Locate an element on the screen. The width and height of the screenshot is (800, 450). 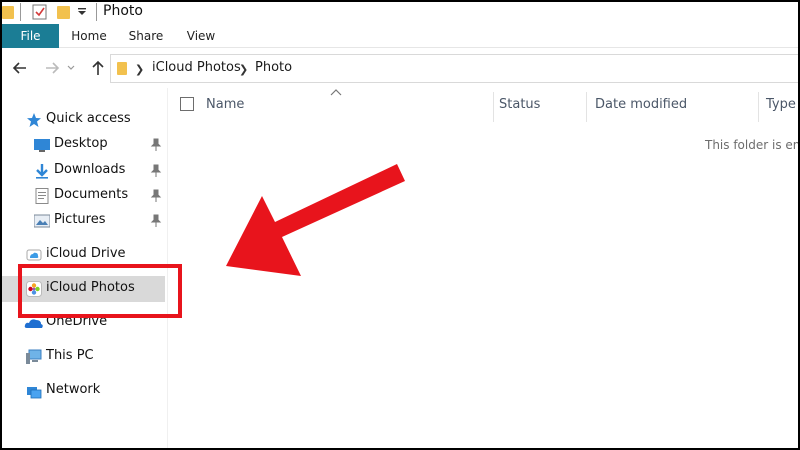
recent-locations-chevron-icon is located at coordinates (71, 68).